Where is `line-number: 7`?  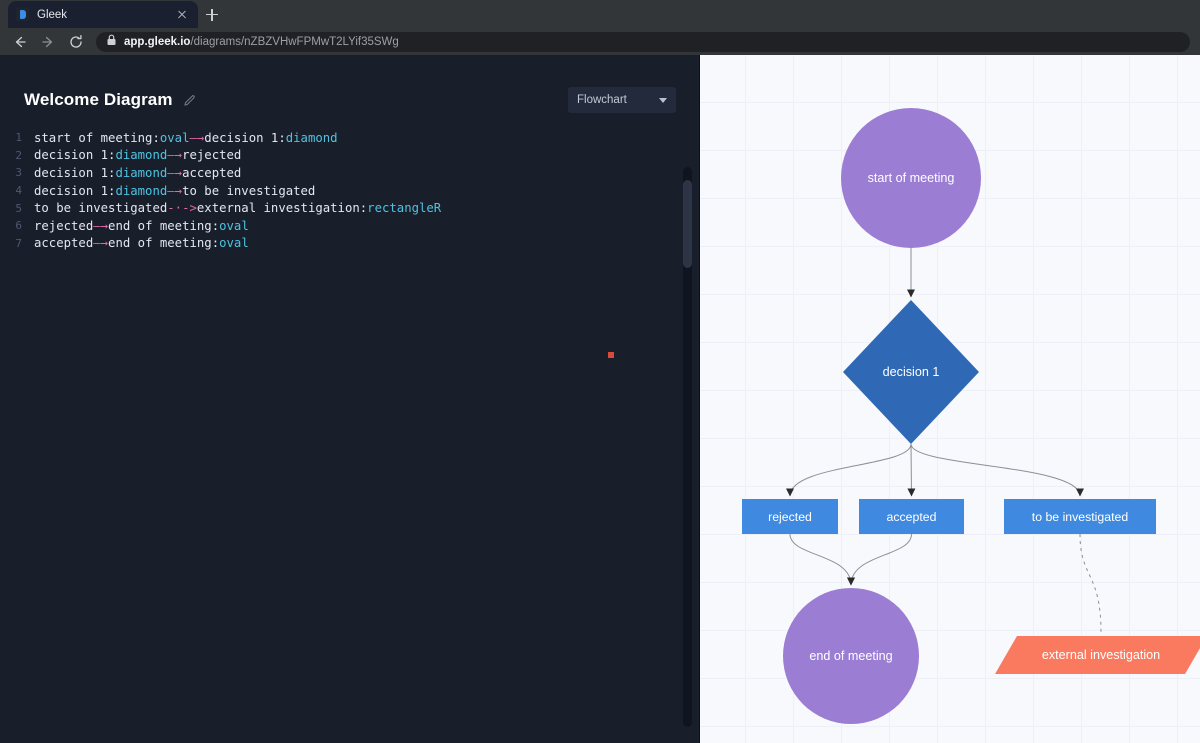 line-number: 7 is located at coordinates (18, 243).